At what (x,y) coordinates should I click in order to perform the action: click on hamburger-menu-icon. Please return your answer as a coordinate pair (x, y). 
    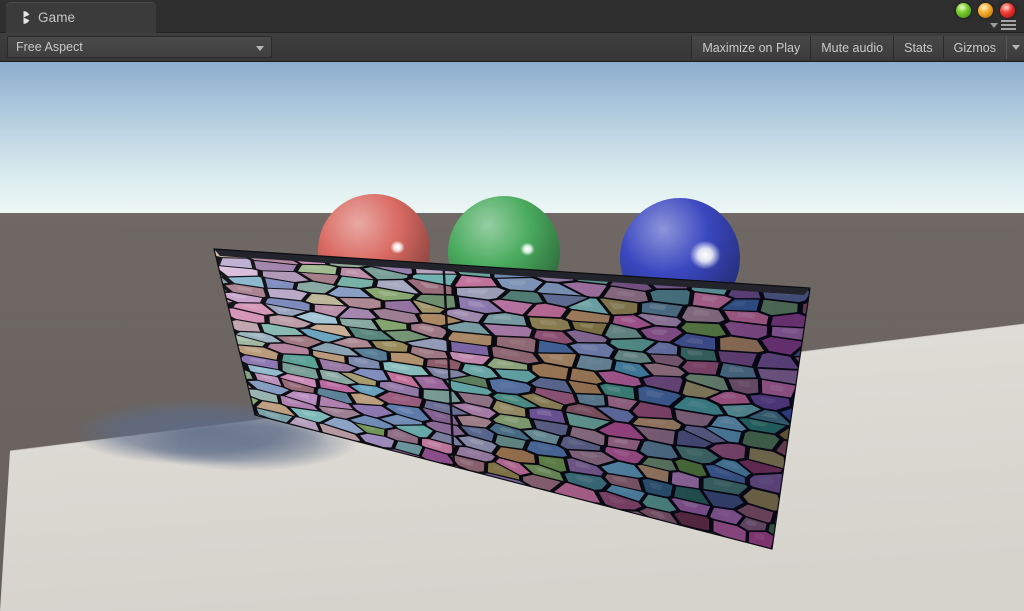
    Looking at the image, I should click on (1008, 25).